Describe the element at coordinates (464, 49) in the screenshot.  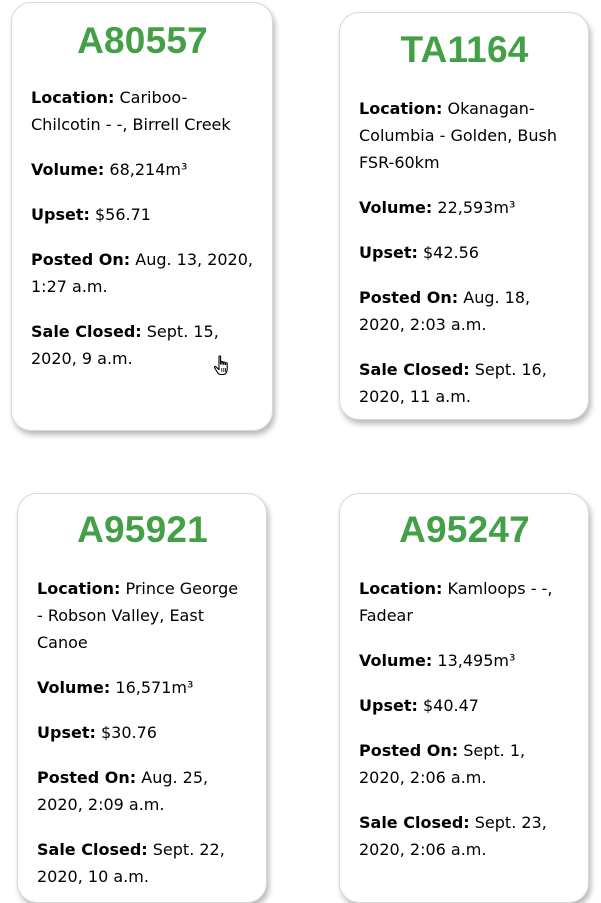
I see `sale-id-title: TA1164` at that location.